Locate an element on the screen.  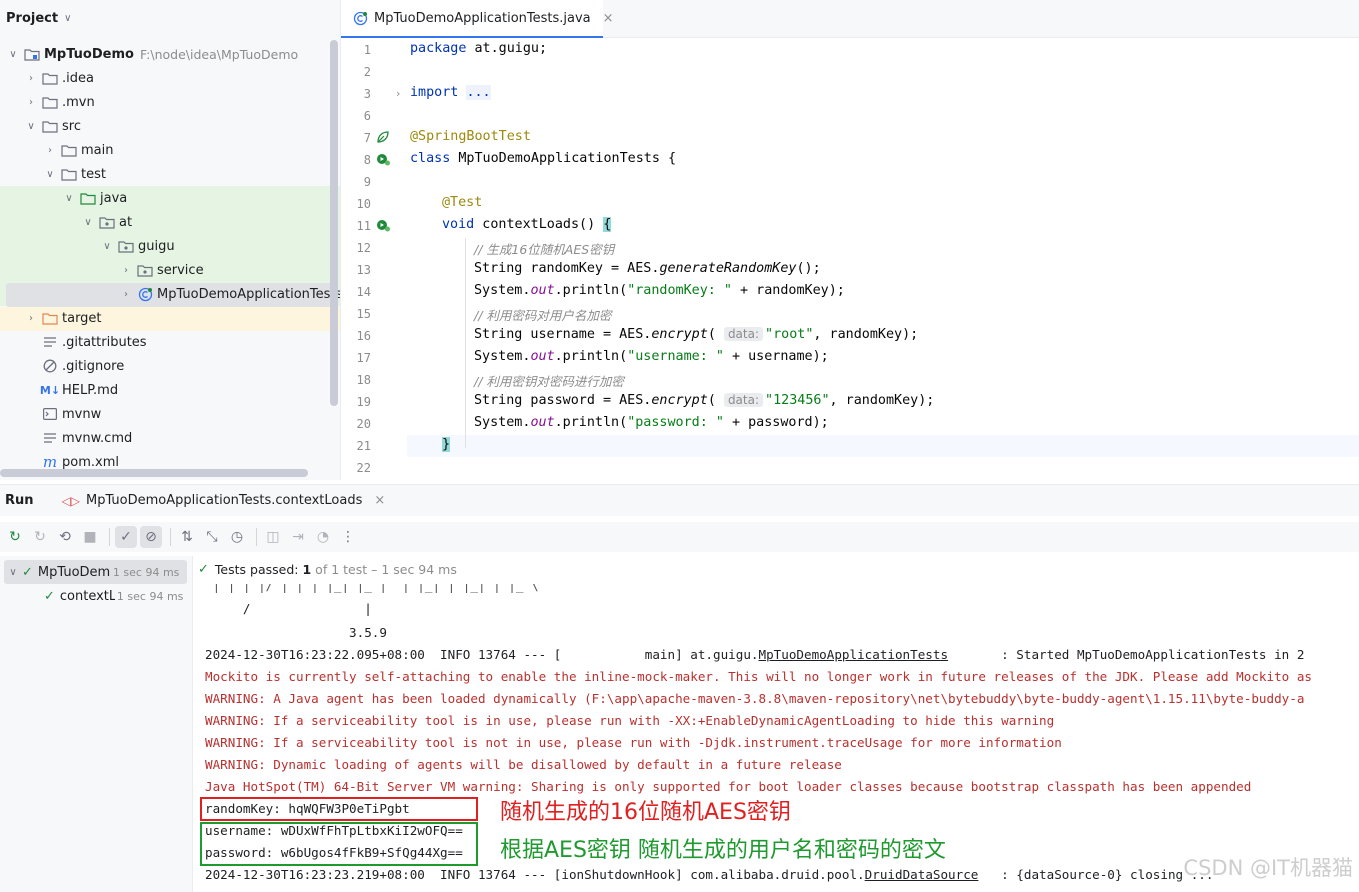
vertical-scrollbar is located at coordinates (334, 223).